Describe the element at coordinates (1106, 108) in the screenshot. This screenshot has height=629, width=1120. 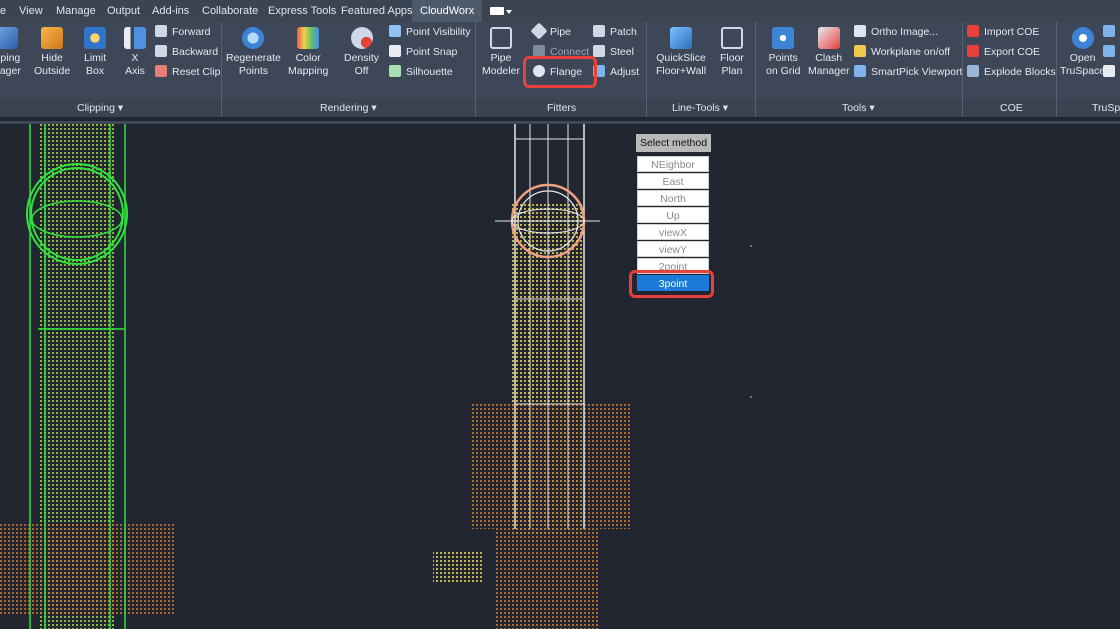
I see `truspace-panel-label: TruSpa` at that location.